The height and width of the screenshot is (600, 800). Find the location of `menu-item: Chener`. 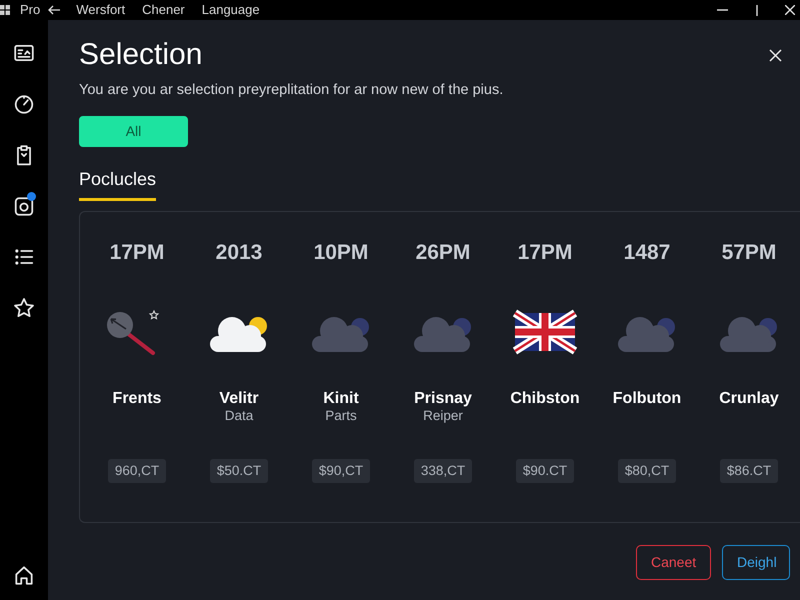

menu-item: Chener is located at coordinates (163, 10).